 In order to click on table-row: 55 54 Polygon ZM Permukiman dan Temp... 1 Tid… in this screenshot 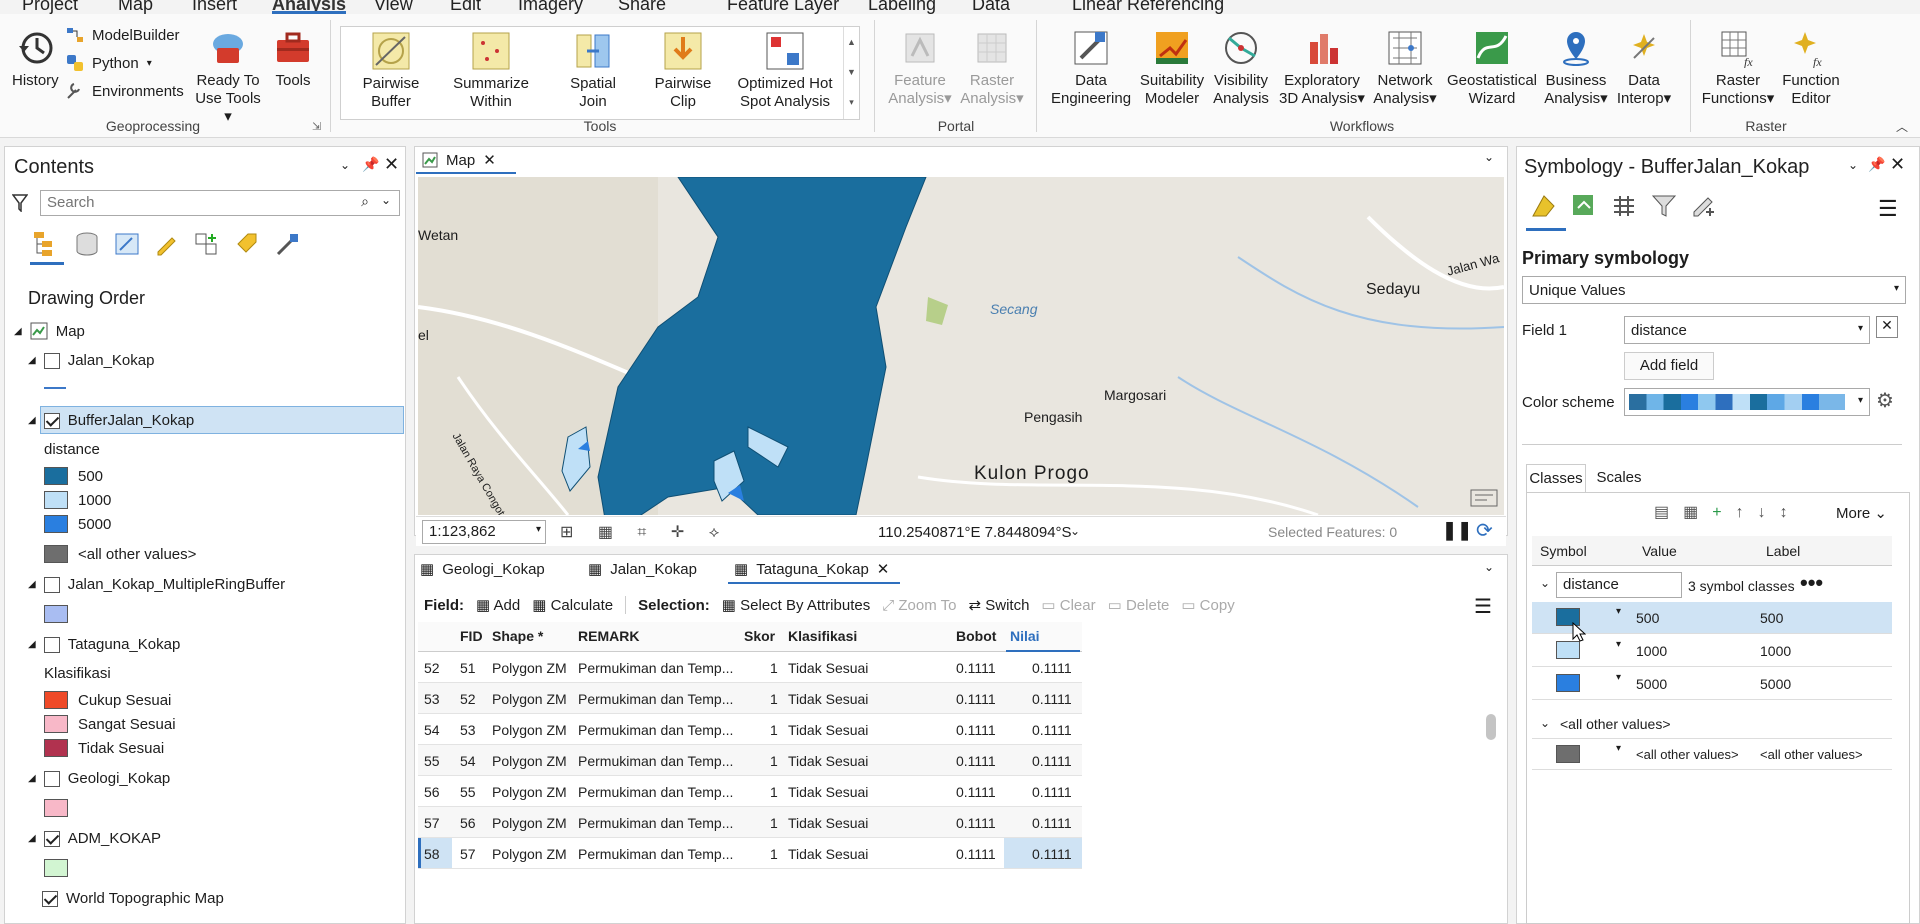, I will do `click(750, 760)`.